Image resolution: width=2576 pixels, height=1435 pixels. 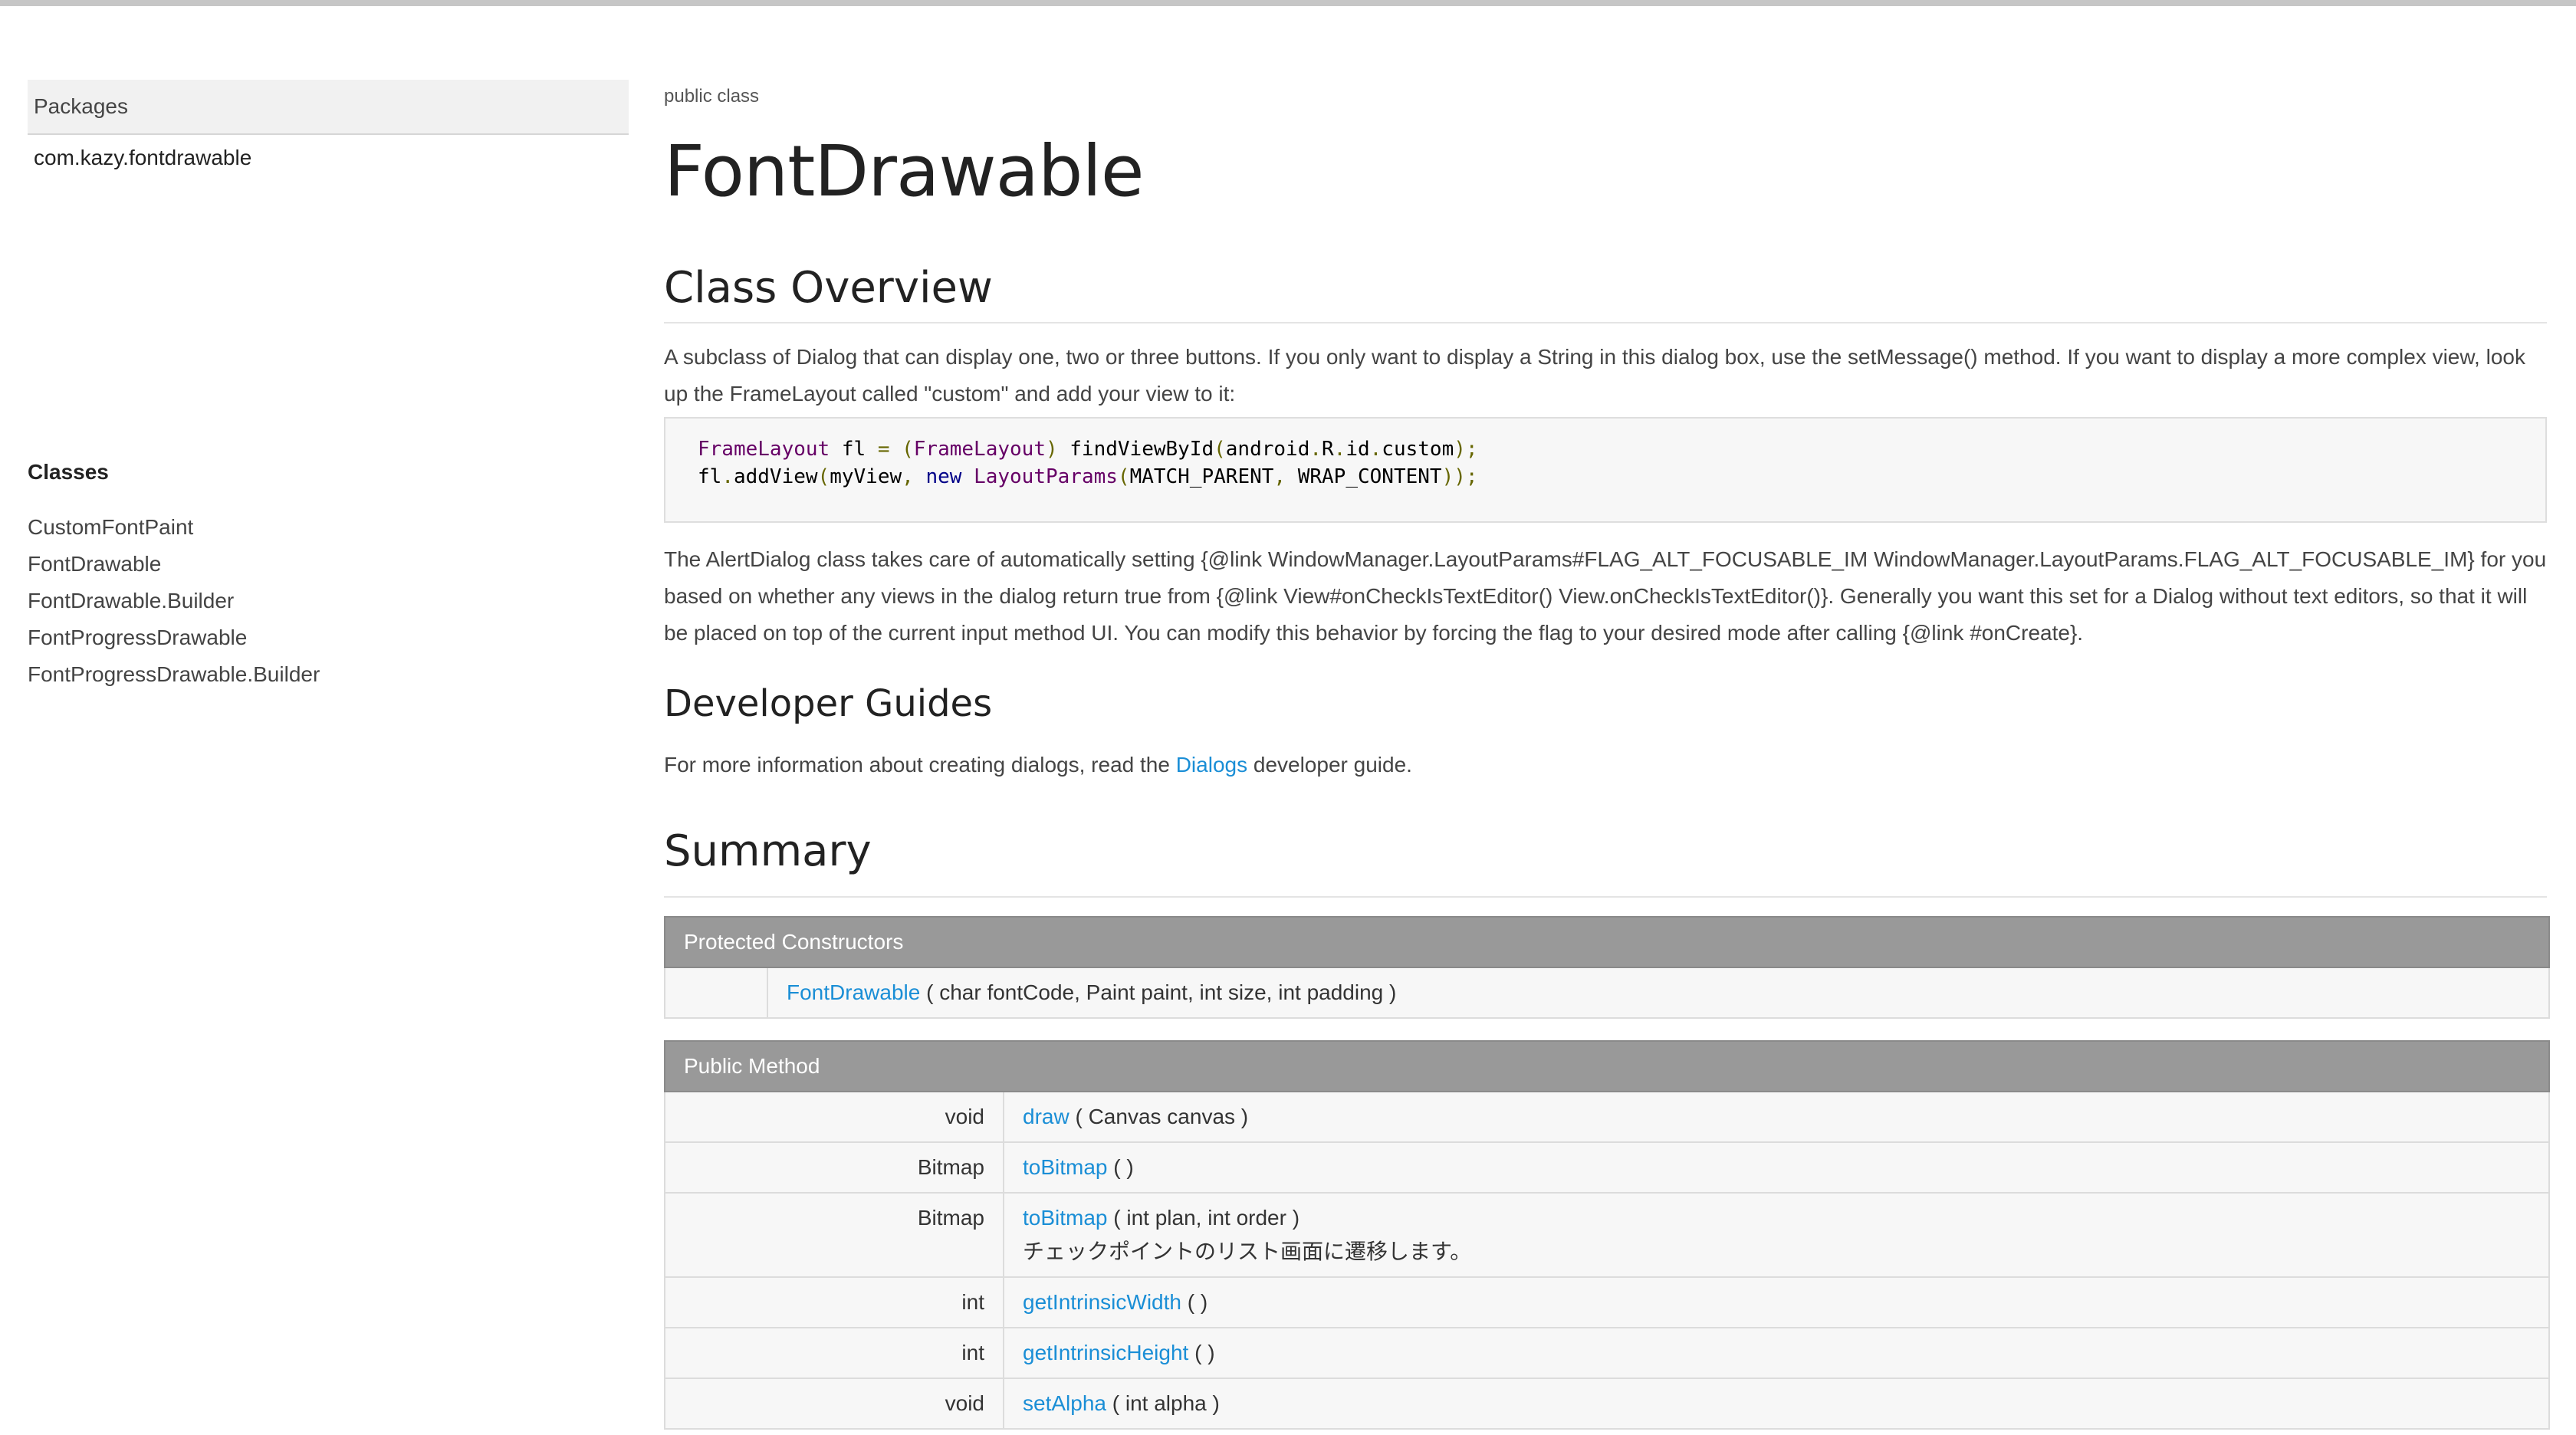 What do you see at coordinates (1204, 1218) in the screenshot?
I see `method-params: ( int plan, int order )` at bounding box center [1204, 1218].